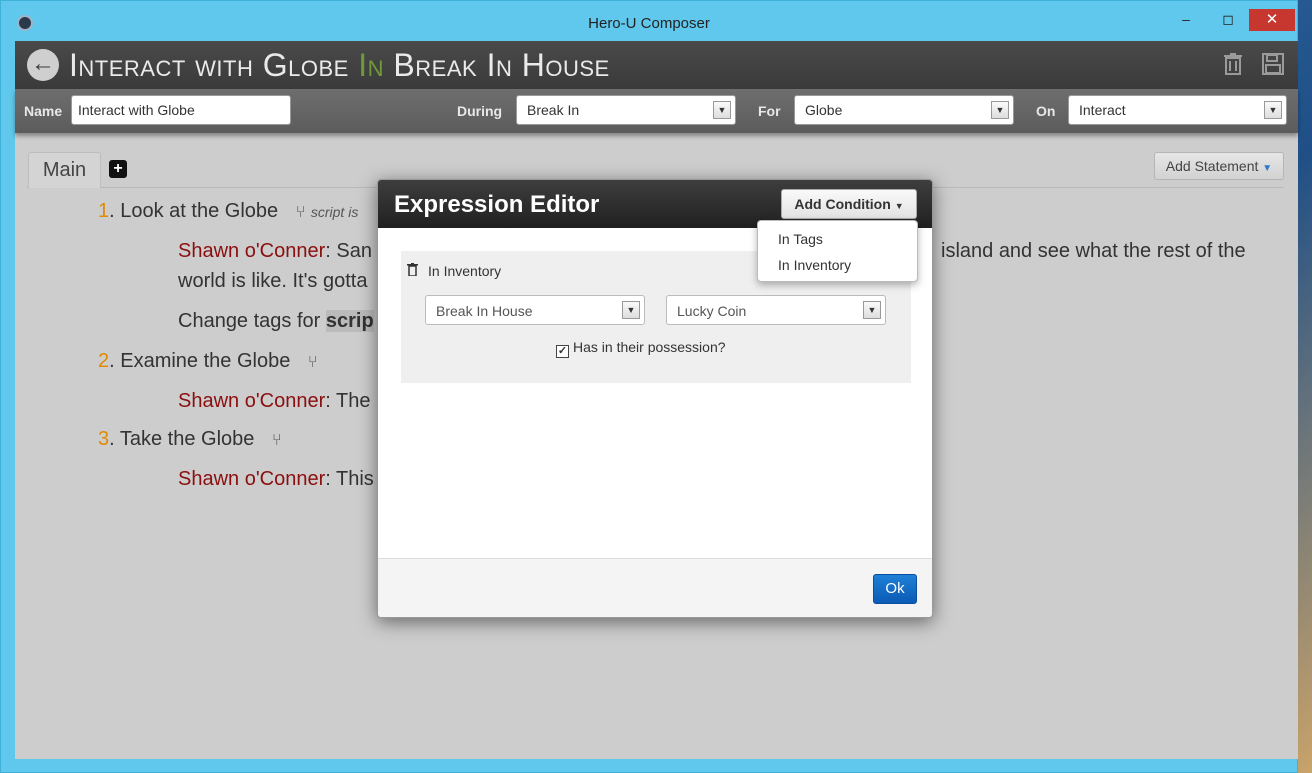 This screenshot has width=1312, height=773. Describe the element at coordinates (1186, 20) in the screenshot. I see `minimize-button: –` at that location.